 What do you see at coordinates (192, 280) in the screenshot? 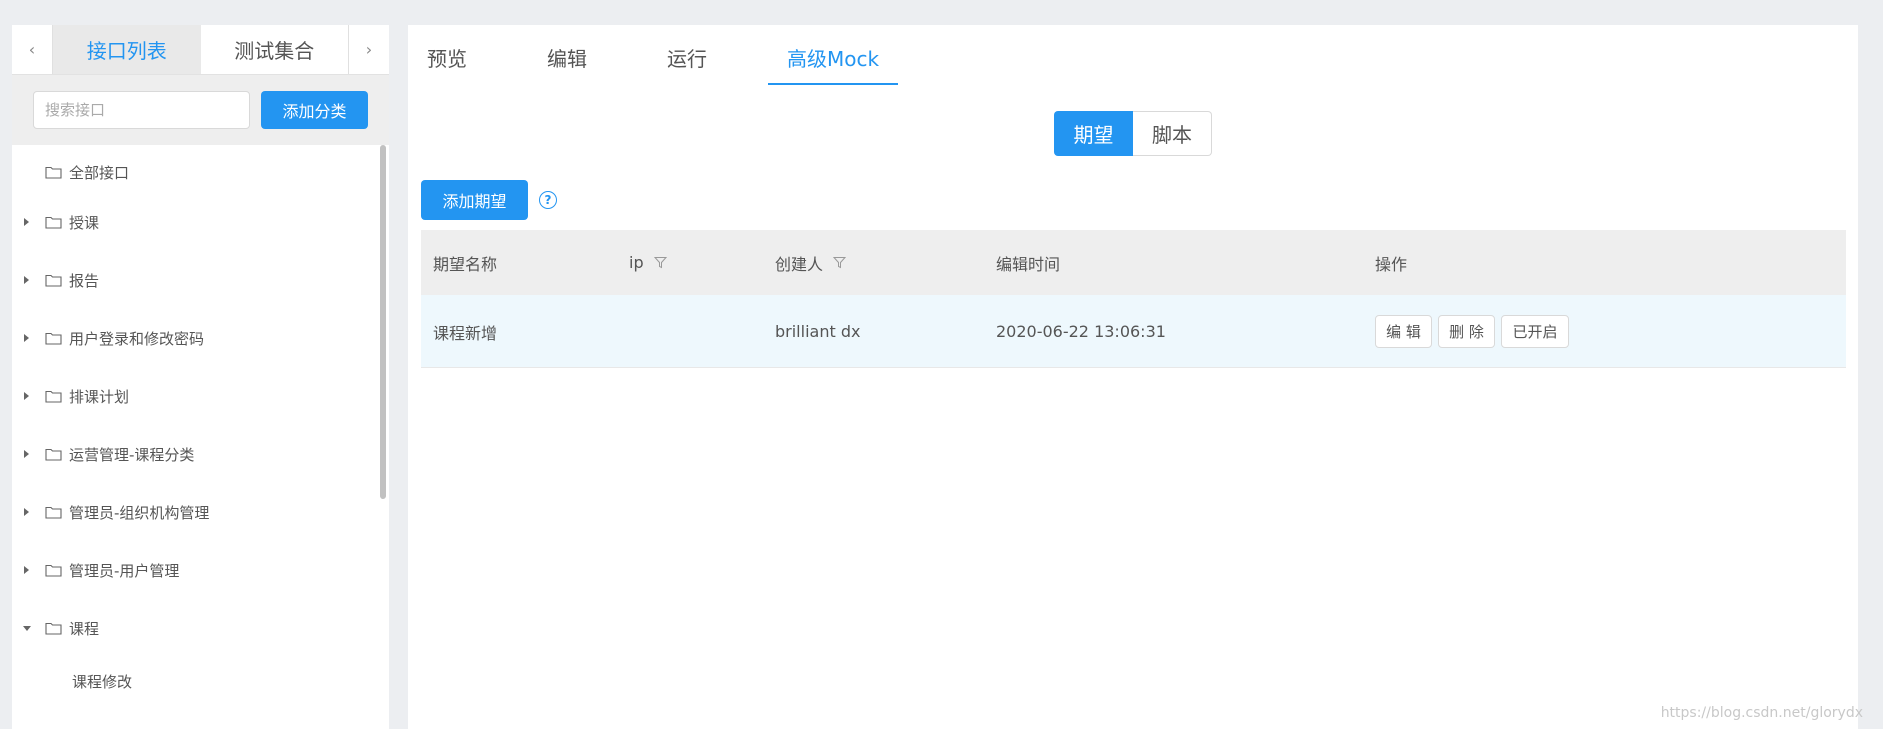
I see `tree-item-report: 报告` at bounding box center [192, 280].